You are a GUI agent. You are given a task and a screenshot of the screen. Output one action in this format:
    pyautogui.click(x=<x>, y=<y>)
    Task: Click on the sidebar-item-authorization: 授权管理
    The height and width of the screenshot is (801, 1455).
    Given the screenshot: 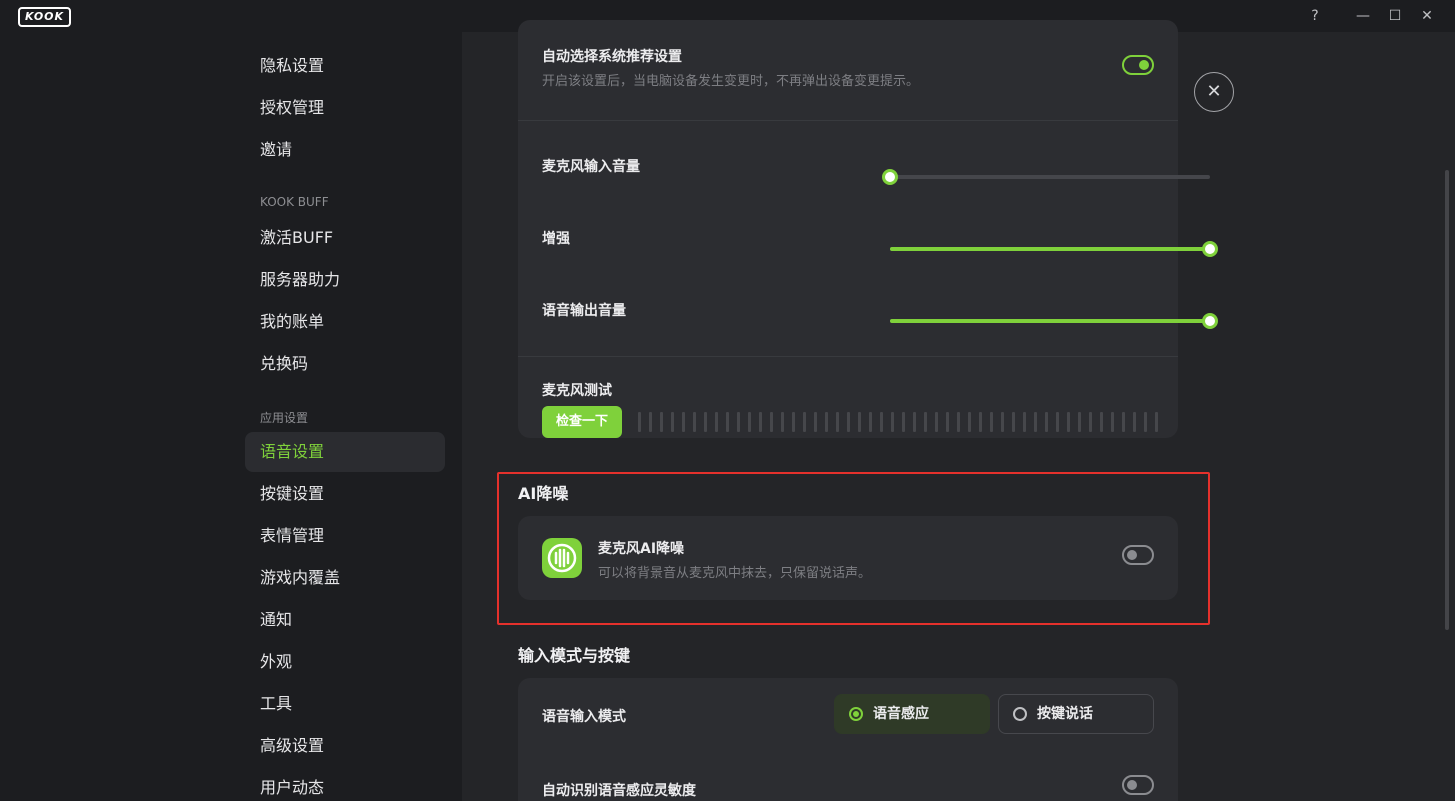 What is the action you would take?
    pyautogui.click(x=345, y=108)
    